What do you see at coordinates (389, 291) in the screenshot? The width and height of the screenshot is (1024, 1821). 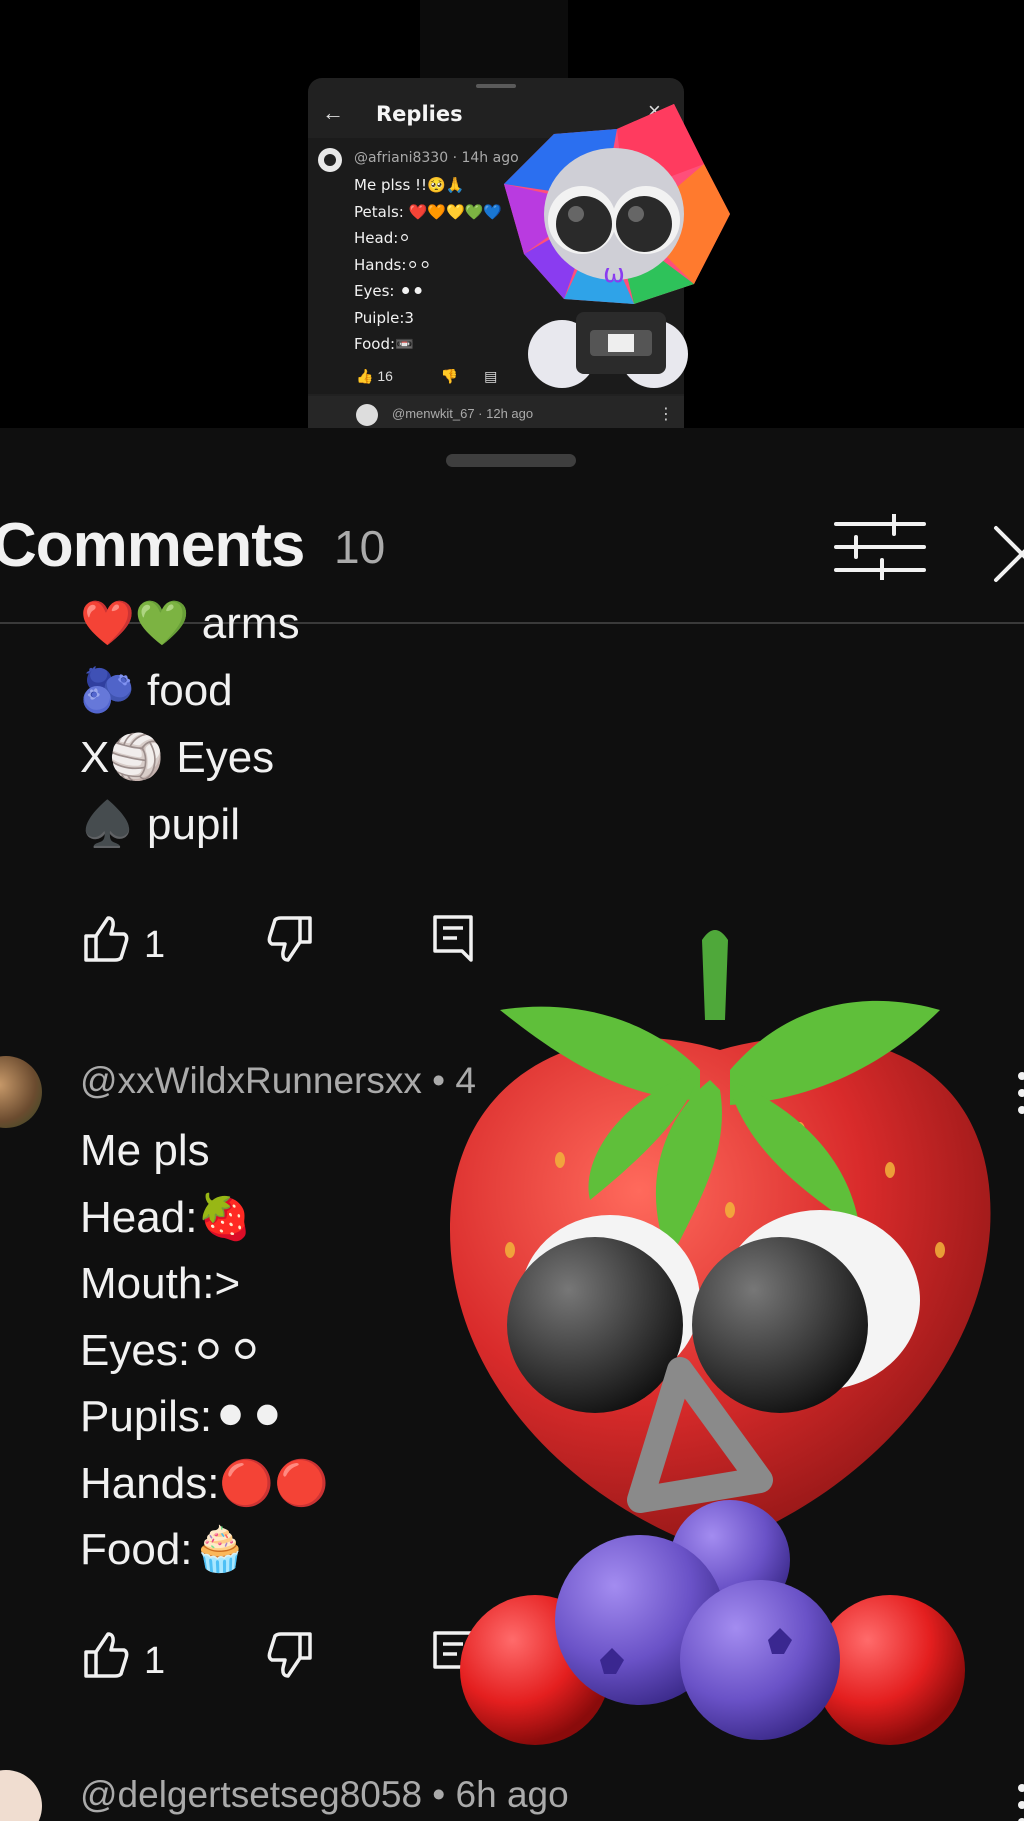 I see `reply-line: Eyes: ⚫⚫` at bounding box center [389, 291].